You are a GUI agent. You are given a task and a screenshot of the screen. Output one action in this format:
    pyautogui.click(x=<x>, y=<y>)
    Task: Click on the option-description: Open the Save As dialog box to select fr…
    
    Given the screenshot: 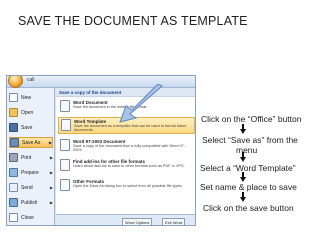 What is the action you would take?
    pyautogui.click(x=128, y=186)
    